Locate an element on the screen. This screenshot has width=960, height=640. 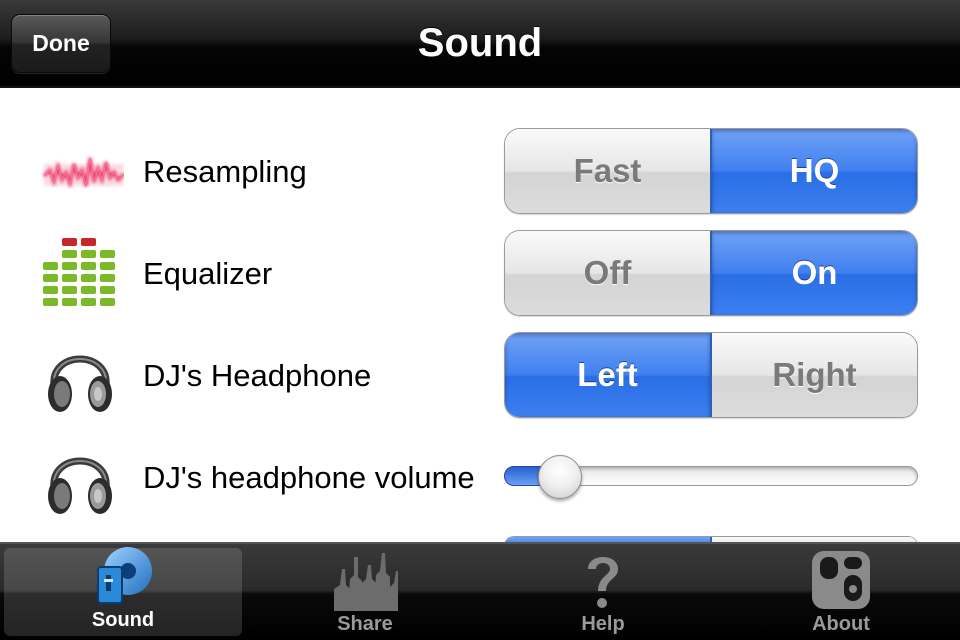
crowd-icon is located at coordinates (365, 580).